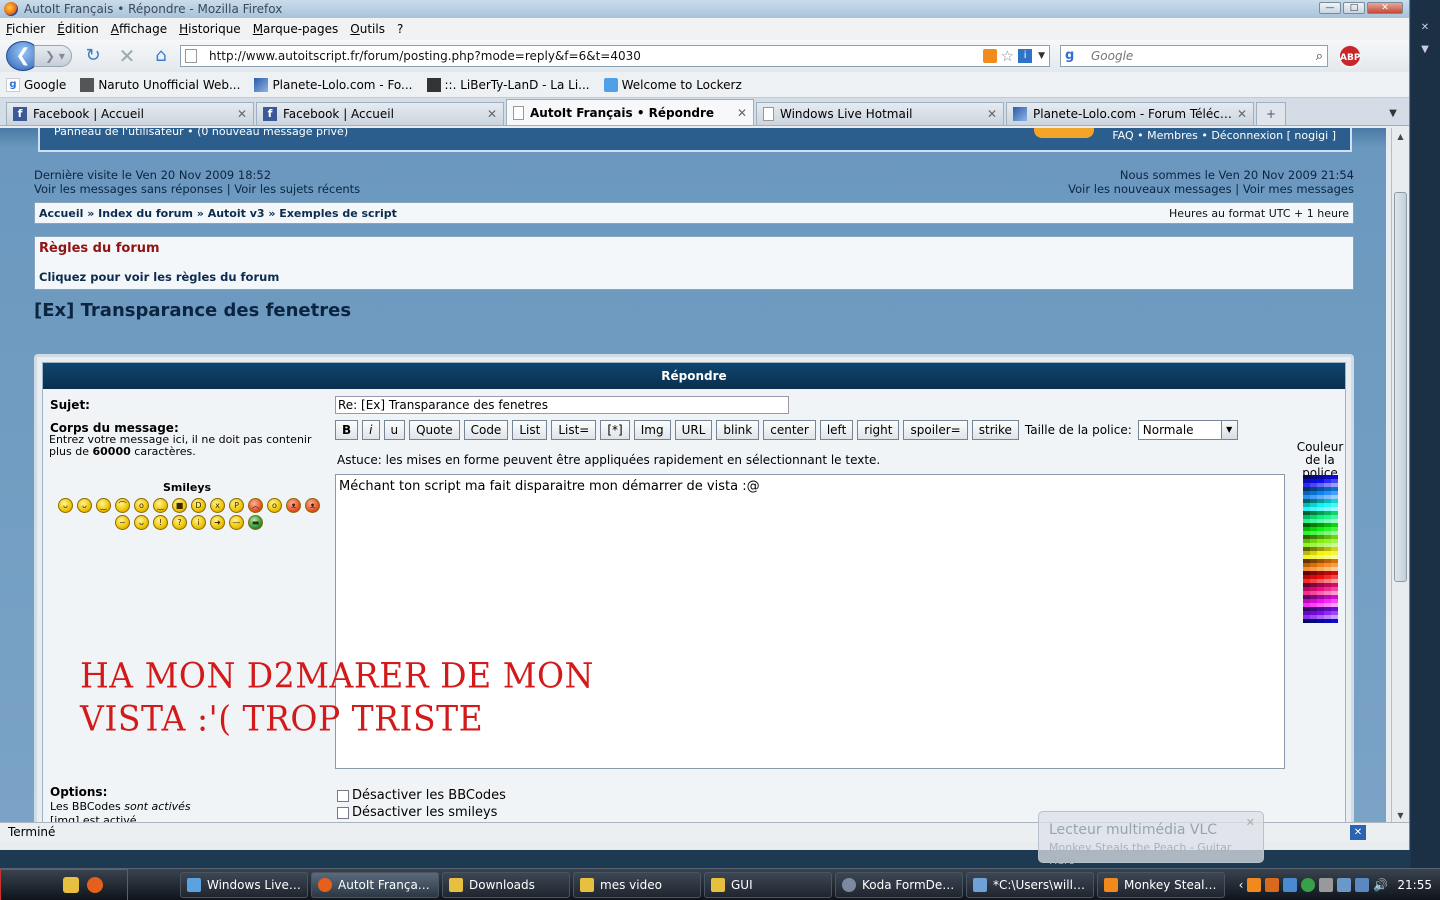 Image resolution: width=1440 pixels, height=900 pixels. What do you see at coordinates (296, 29) in the screenshot?
I see `menu-marque-pages: Marque-pages` at bounding box center [296, 29].